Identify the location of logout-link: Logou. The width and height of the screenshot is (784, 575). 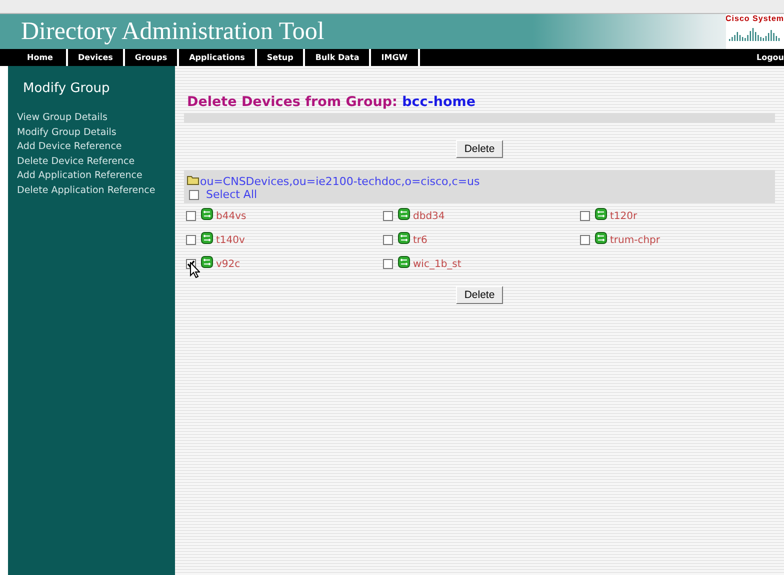
(770, 57).